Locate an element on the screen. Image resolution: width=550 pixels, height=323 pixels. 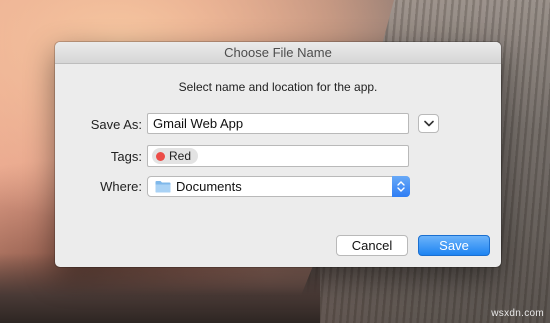
expand-dialog-button is located at coordinates (428, 123).